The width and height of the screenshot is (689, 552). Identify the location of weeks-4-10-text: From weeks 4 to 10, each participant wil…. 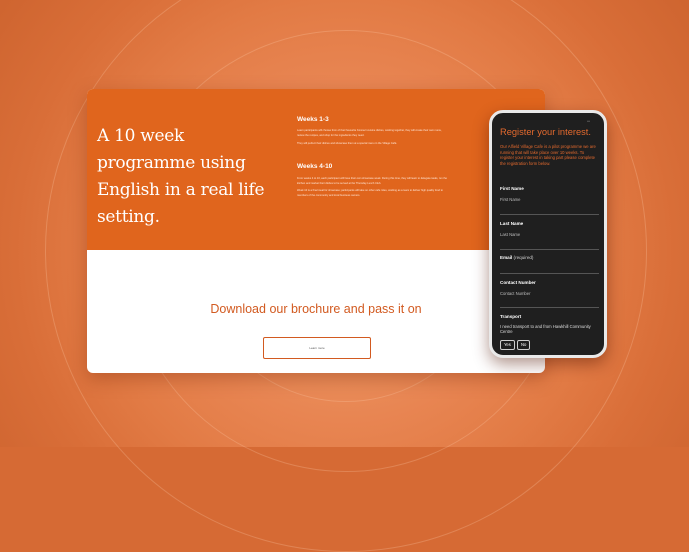
(372, 181).